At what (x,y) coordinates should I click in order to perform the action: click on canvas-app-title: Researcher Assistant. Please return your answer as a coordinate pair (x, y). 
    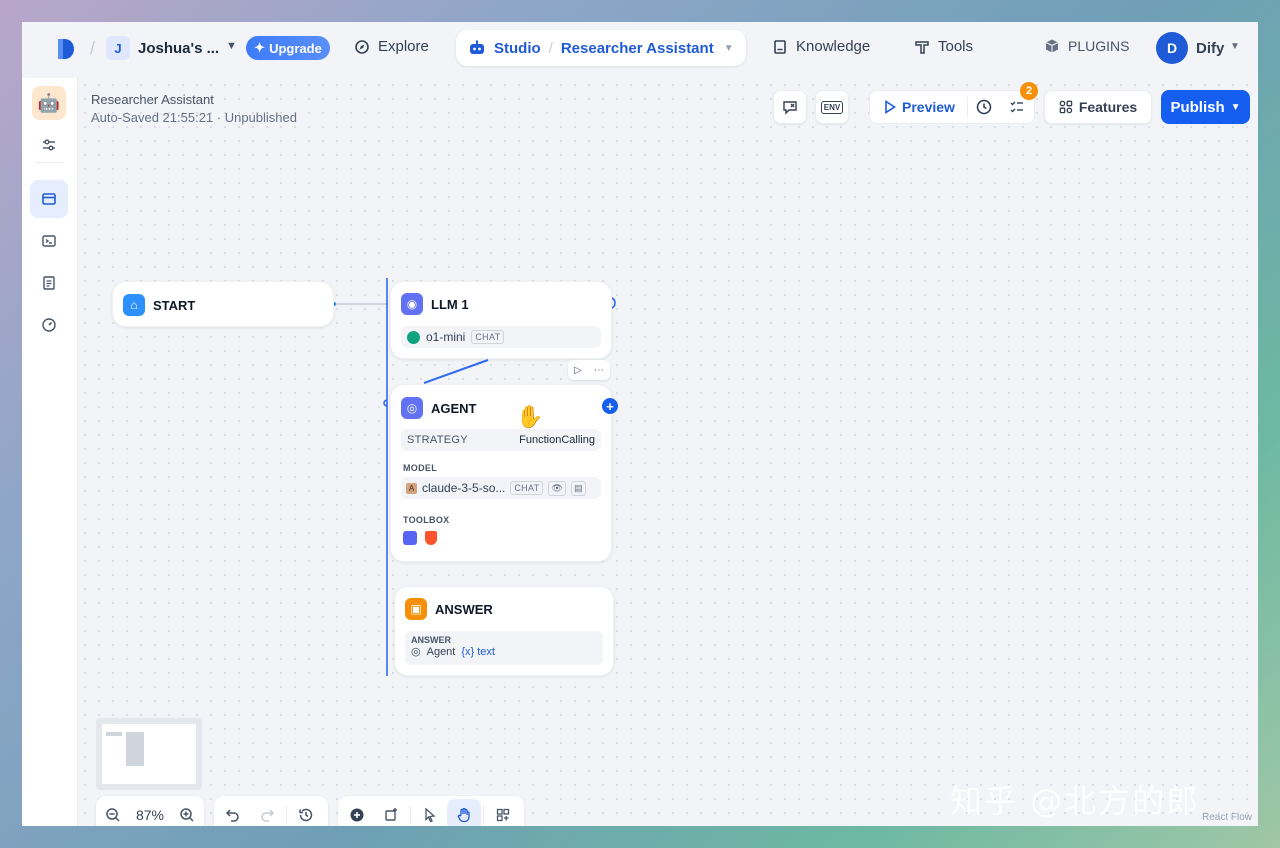
    Looking at the image, I should click on (152, 99).